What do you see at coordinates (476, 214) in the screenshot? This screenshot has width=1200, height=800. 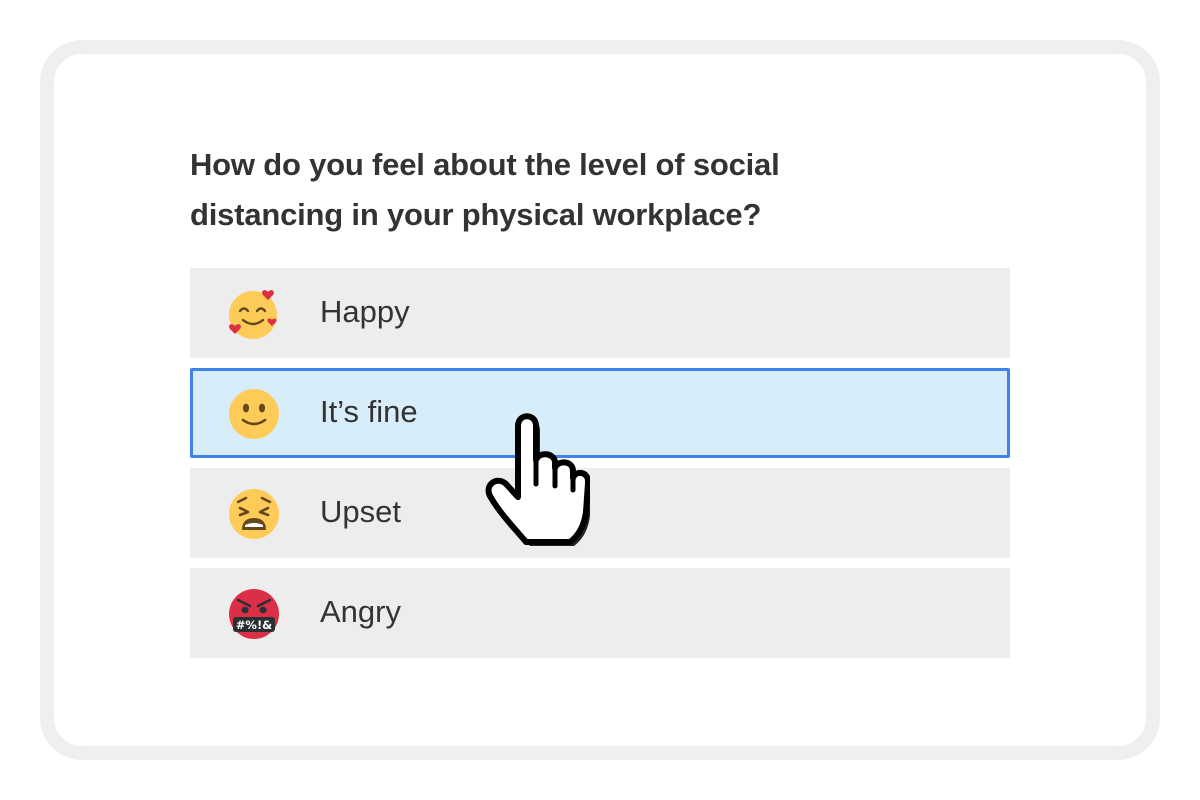 I see `question-line-2: distancing in your physical workplace?` at bounding box center [476, 214].